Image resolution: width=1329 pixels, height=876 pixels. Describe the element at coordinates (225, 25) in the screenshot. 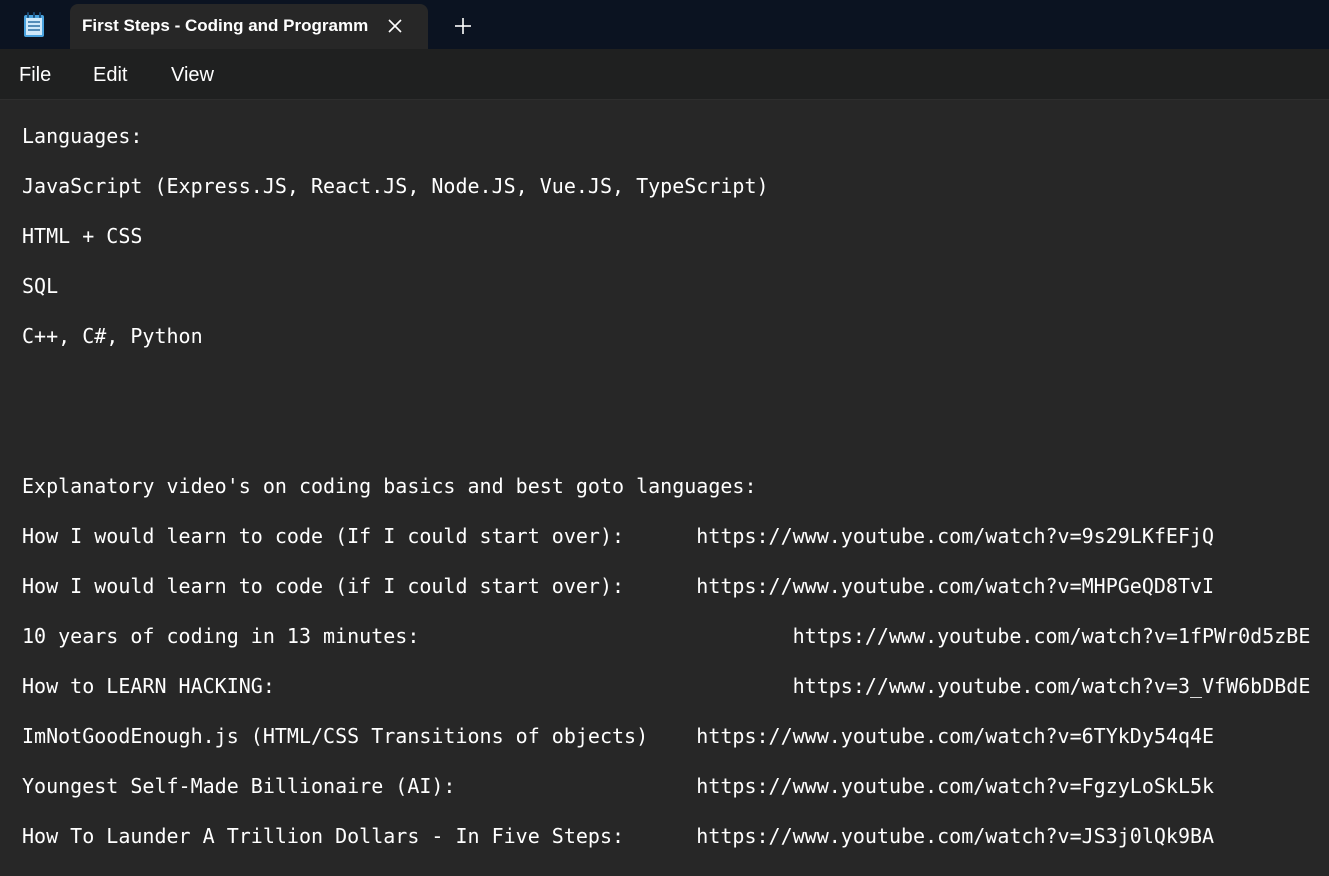

I see `tab-title: First Steps - Coding and Programming` at that location.